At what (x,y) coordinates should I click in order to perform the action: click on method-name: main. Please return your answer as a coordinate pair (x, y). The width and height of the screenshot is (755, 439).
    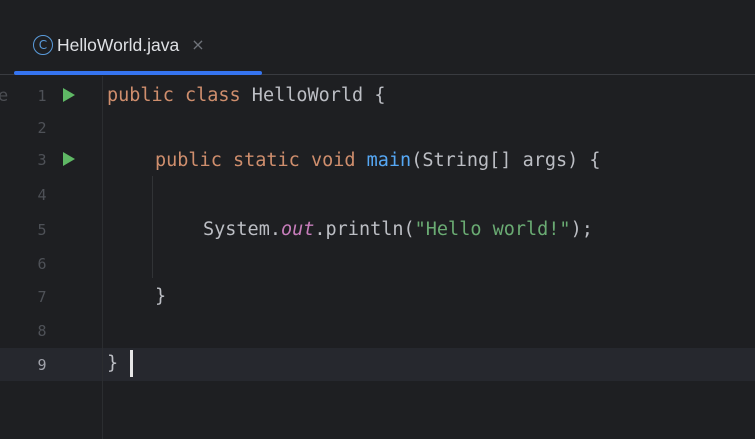
    Looking at the image, I should click on (389, 160).